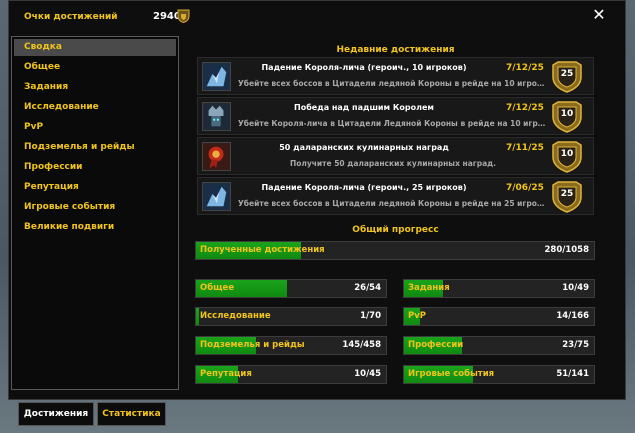 The height and width of the screenshot is (433, 635). Describe the element at coordinates (499, 316) in the screenshot. I see `category-progress-pvp: PvP 14/166` at that location.